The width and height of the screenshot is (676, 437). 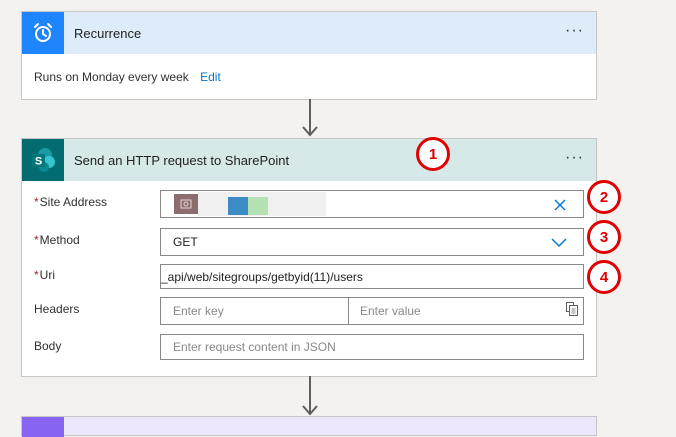 I want to click on method-label: *Method, so click(x=57, y=240).